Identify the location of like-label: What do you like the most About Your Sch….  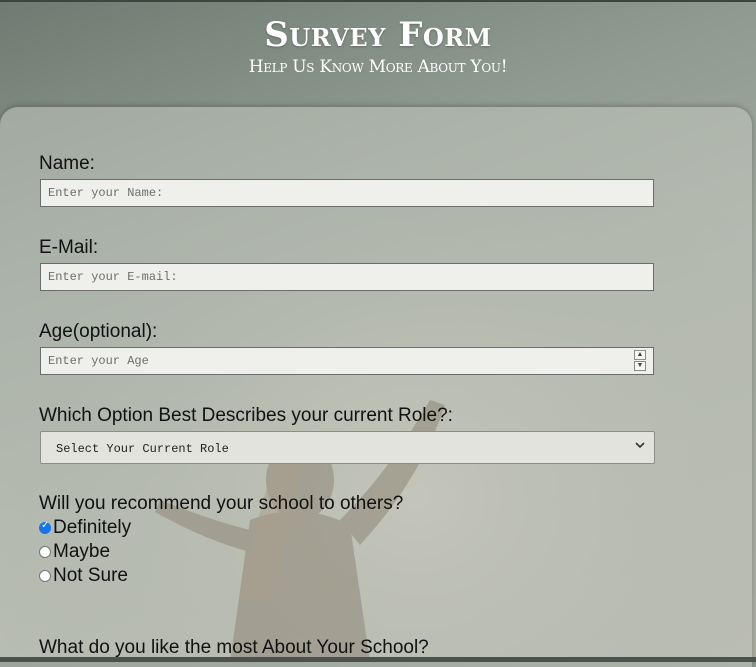
(234, 647).